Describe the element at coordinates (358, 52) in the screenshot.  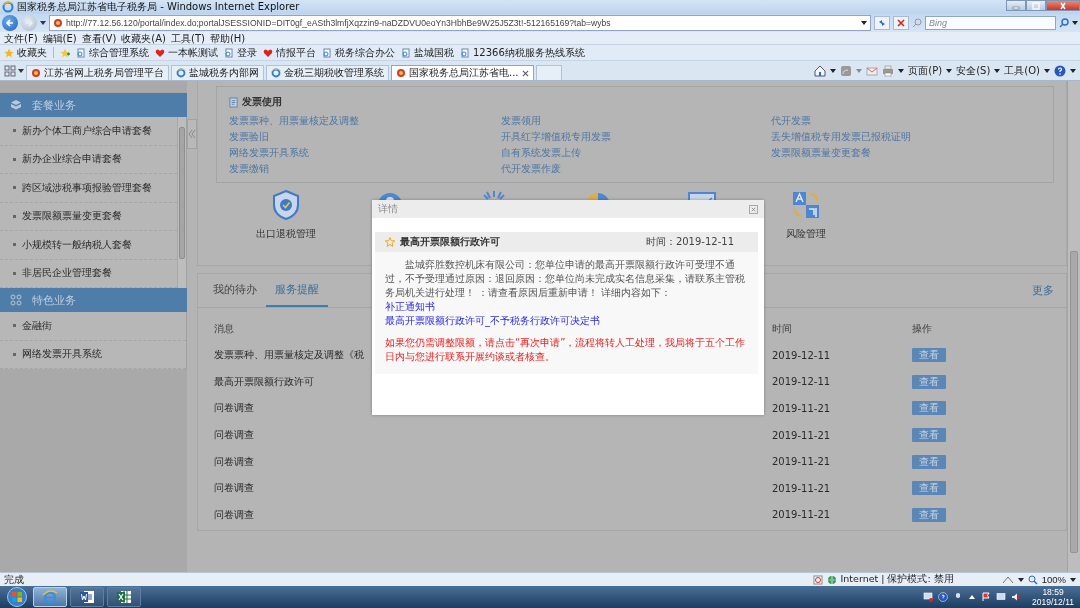
I see `favorite-link: 税务综合办公` at that location.